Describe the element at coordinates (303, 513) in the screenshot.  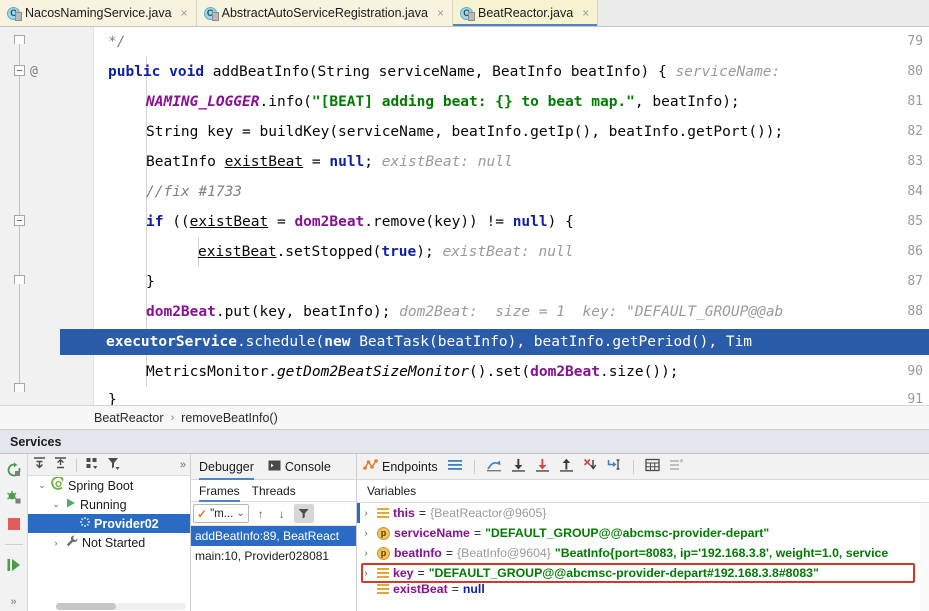
I see `frames-filter-icon` at that location.